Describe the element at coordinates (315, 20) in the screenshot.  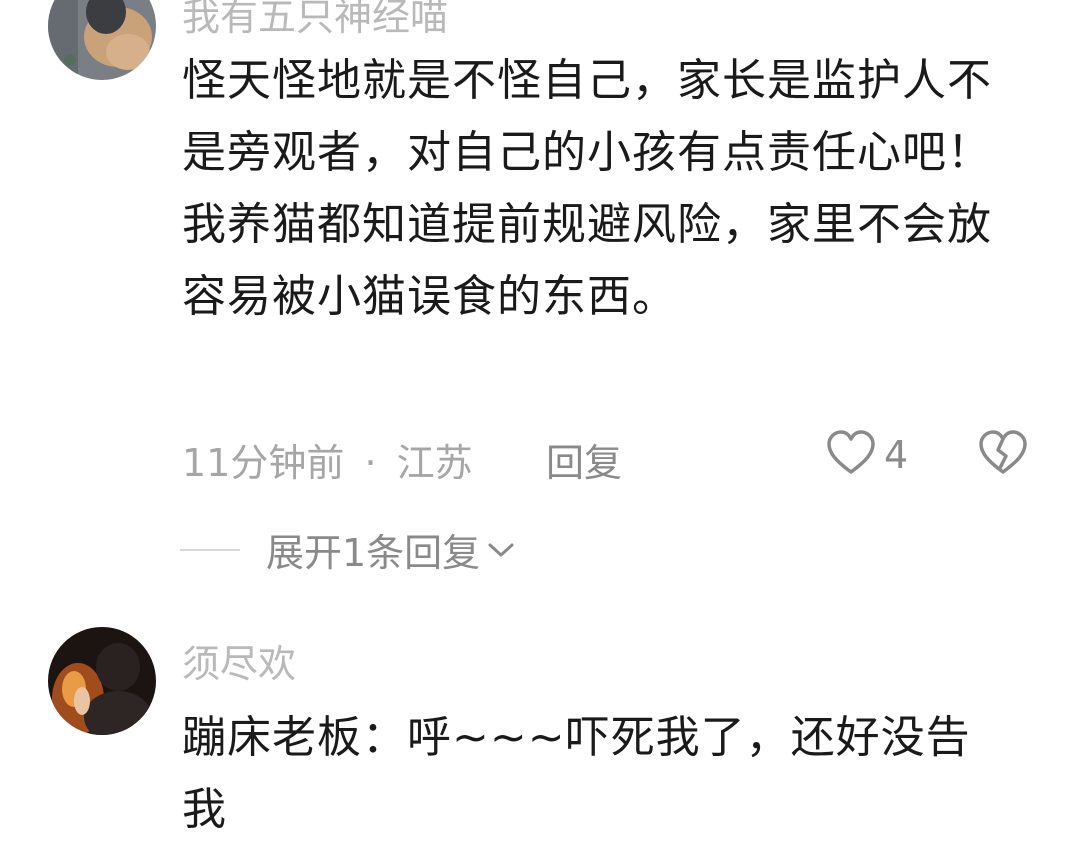
I see `username: 我有五只神经喵` at that location.